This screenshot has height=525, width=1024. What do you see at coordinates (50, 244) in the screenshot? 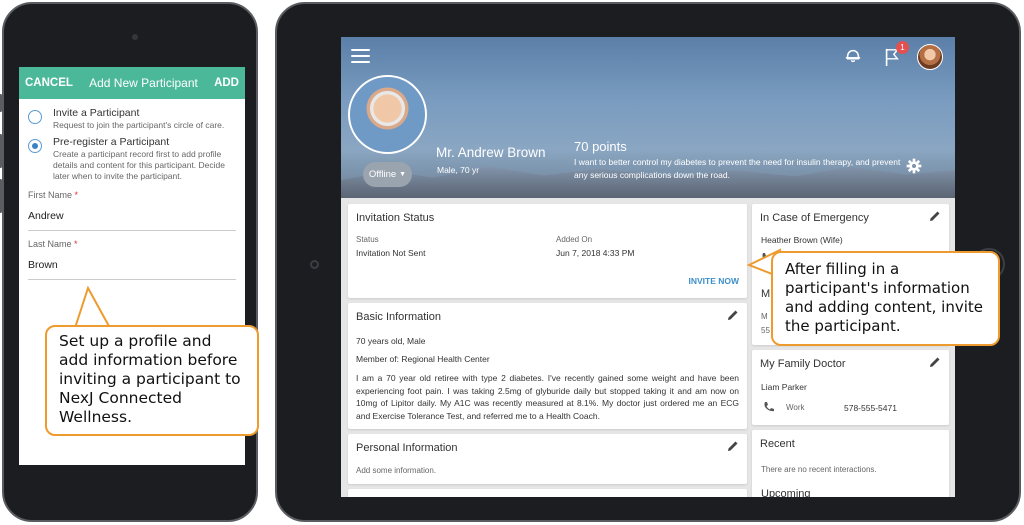
I see `last-name-label: Last Name` at bounding box center [50, 244].